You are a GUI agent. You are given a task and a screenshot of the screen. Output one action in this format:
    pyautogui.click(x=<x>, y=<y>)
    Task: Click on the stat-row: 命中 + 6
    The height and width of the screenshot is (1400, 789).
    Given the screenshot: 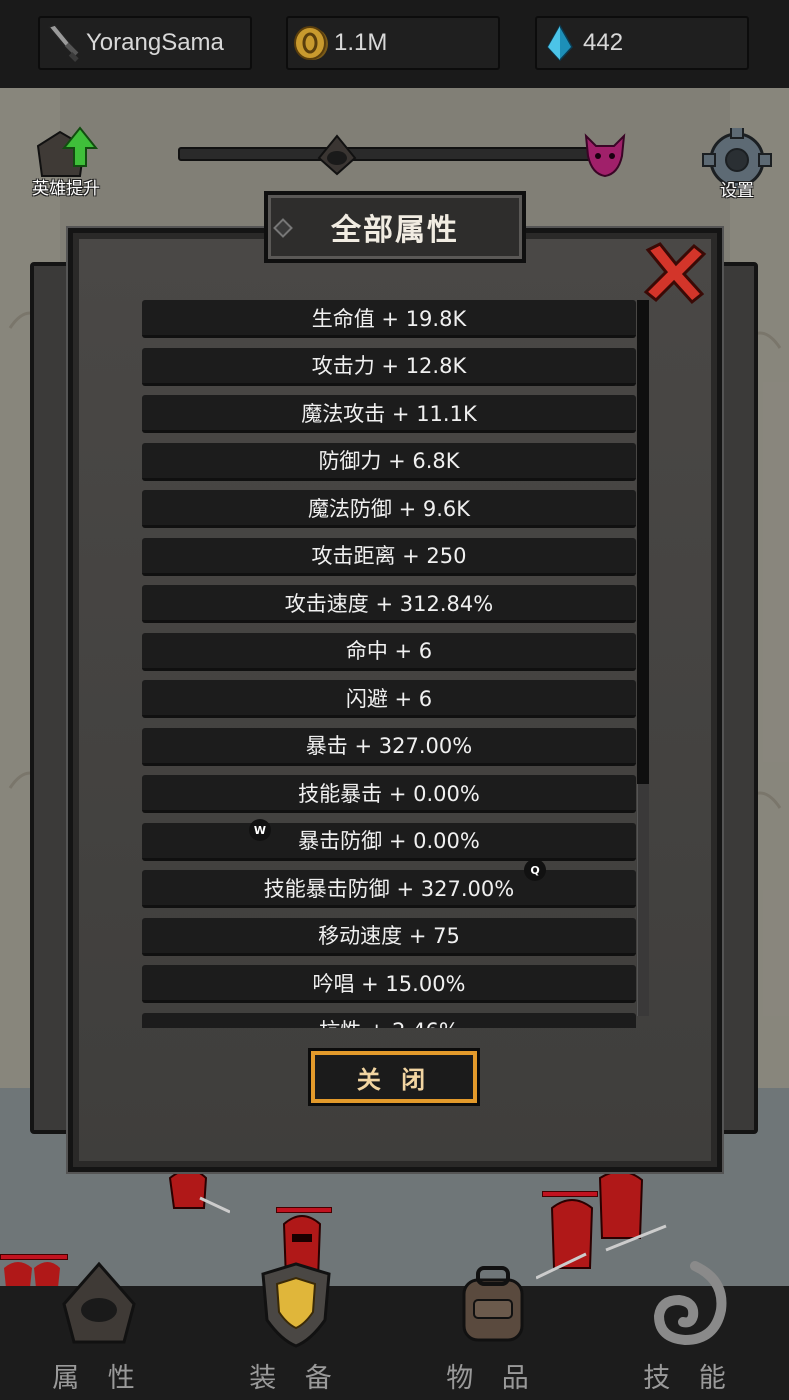 What is the action you would take?
    pyautogui.click(x=389, y=651)
    